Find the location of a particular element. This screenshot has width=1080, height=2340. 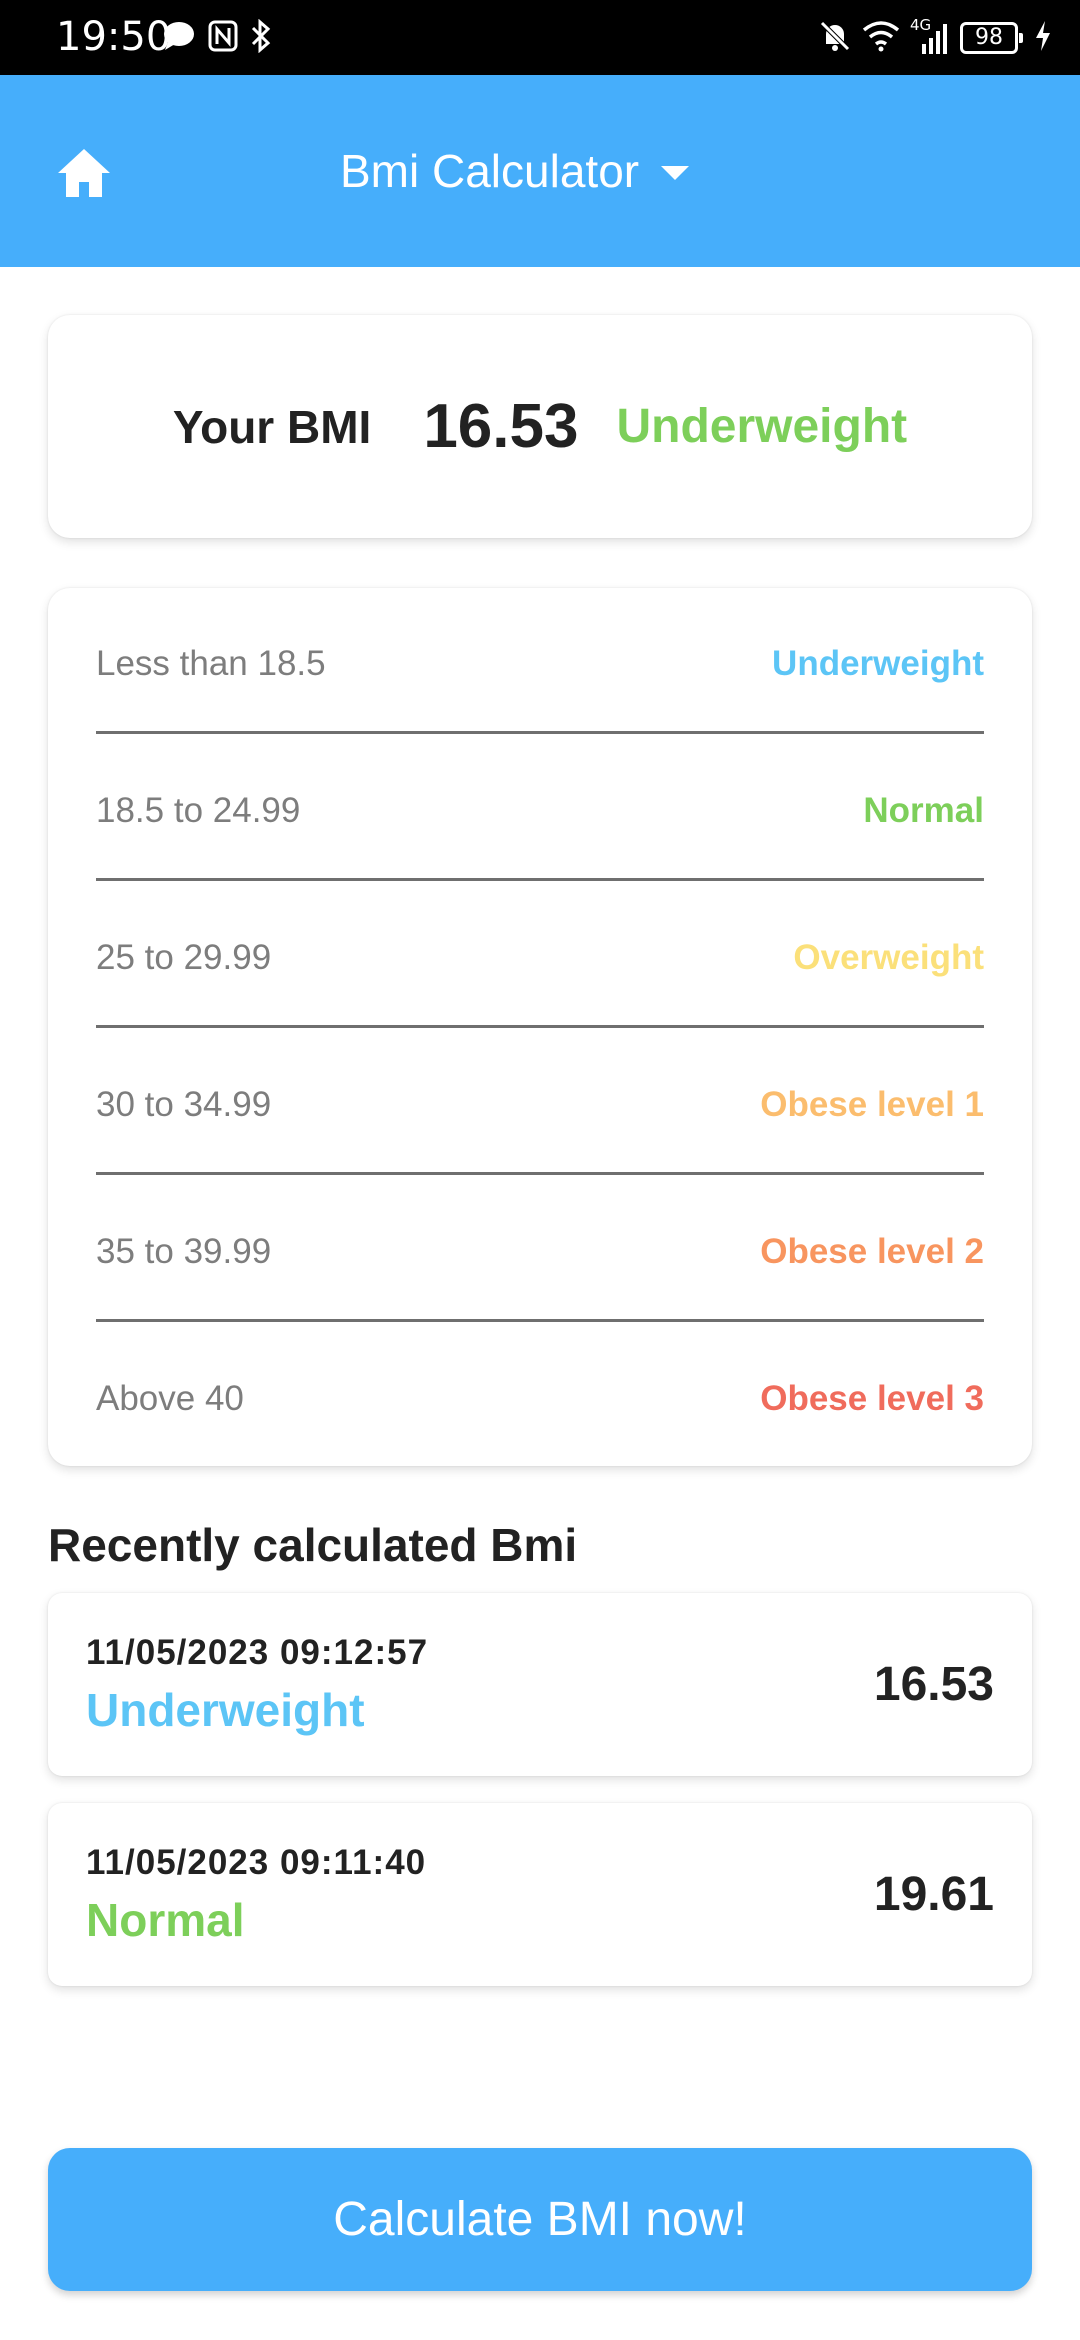

app-bar: Bmi Calculator is located at coordinates (540, 171).